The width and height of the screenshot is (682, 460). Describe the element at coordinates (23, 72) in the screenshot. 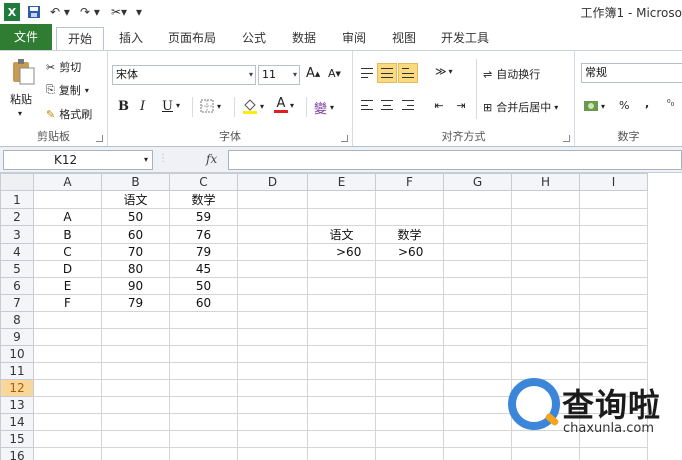

I see `paste-icon` at that location.